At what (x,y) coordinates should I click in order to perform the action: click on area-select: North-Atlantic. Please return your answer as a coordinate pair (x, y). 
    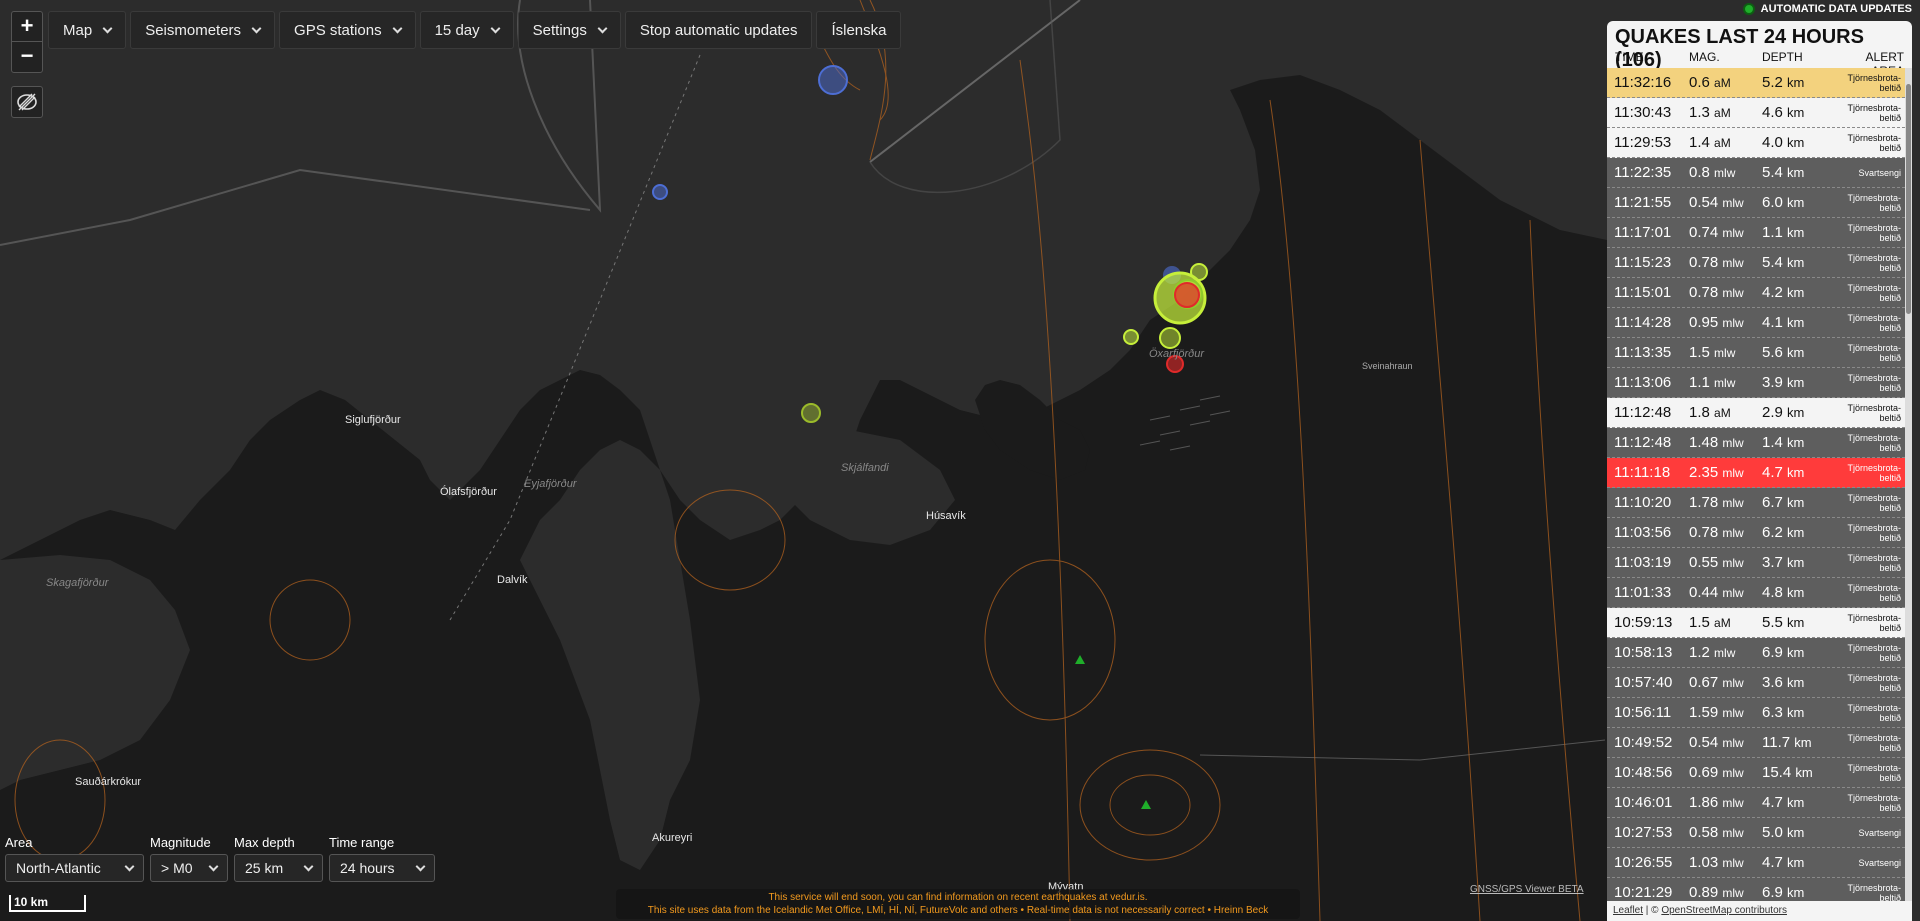
    Looking at the image, I should click on (74, 868).